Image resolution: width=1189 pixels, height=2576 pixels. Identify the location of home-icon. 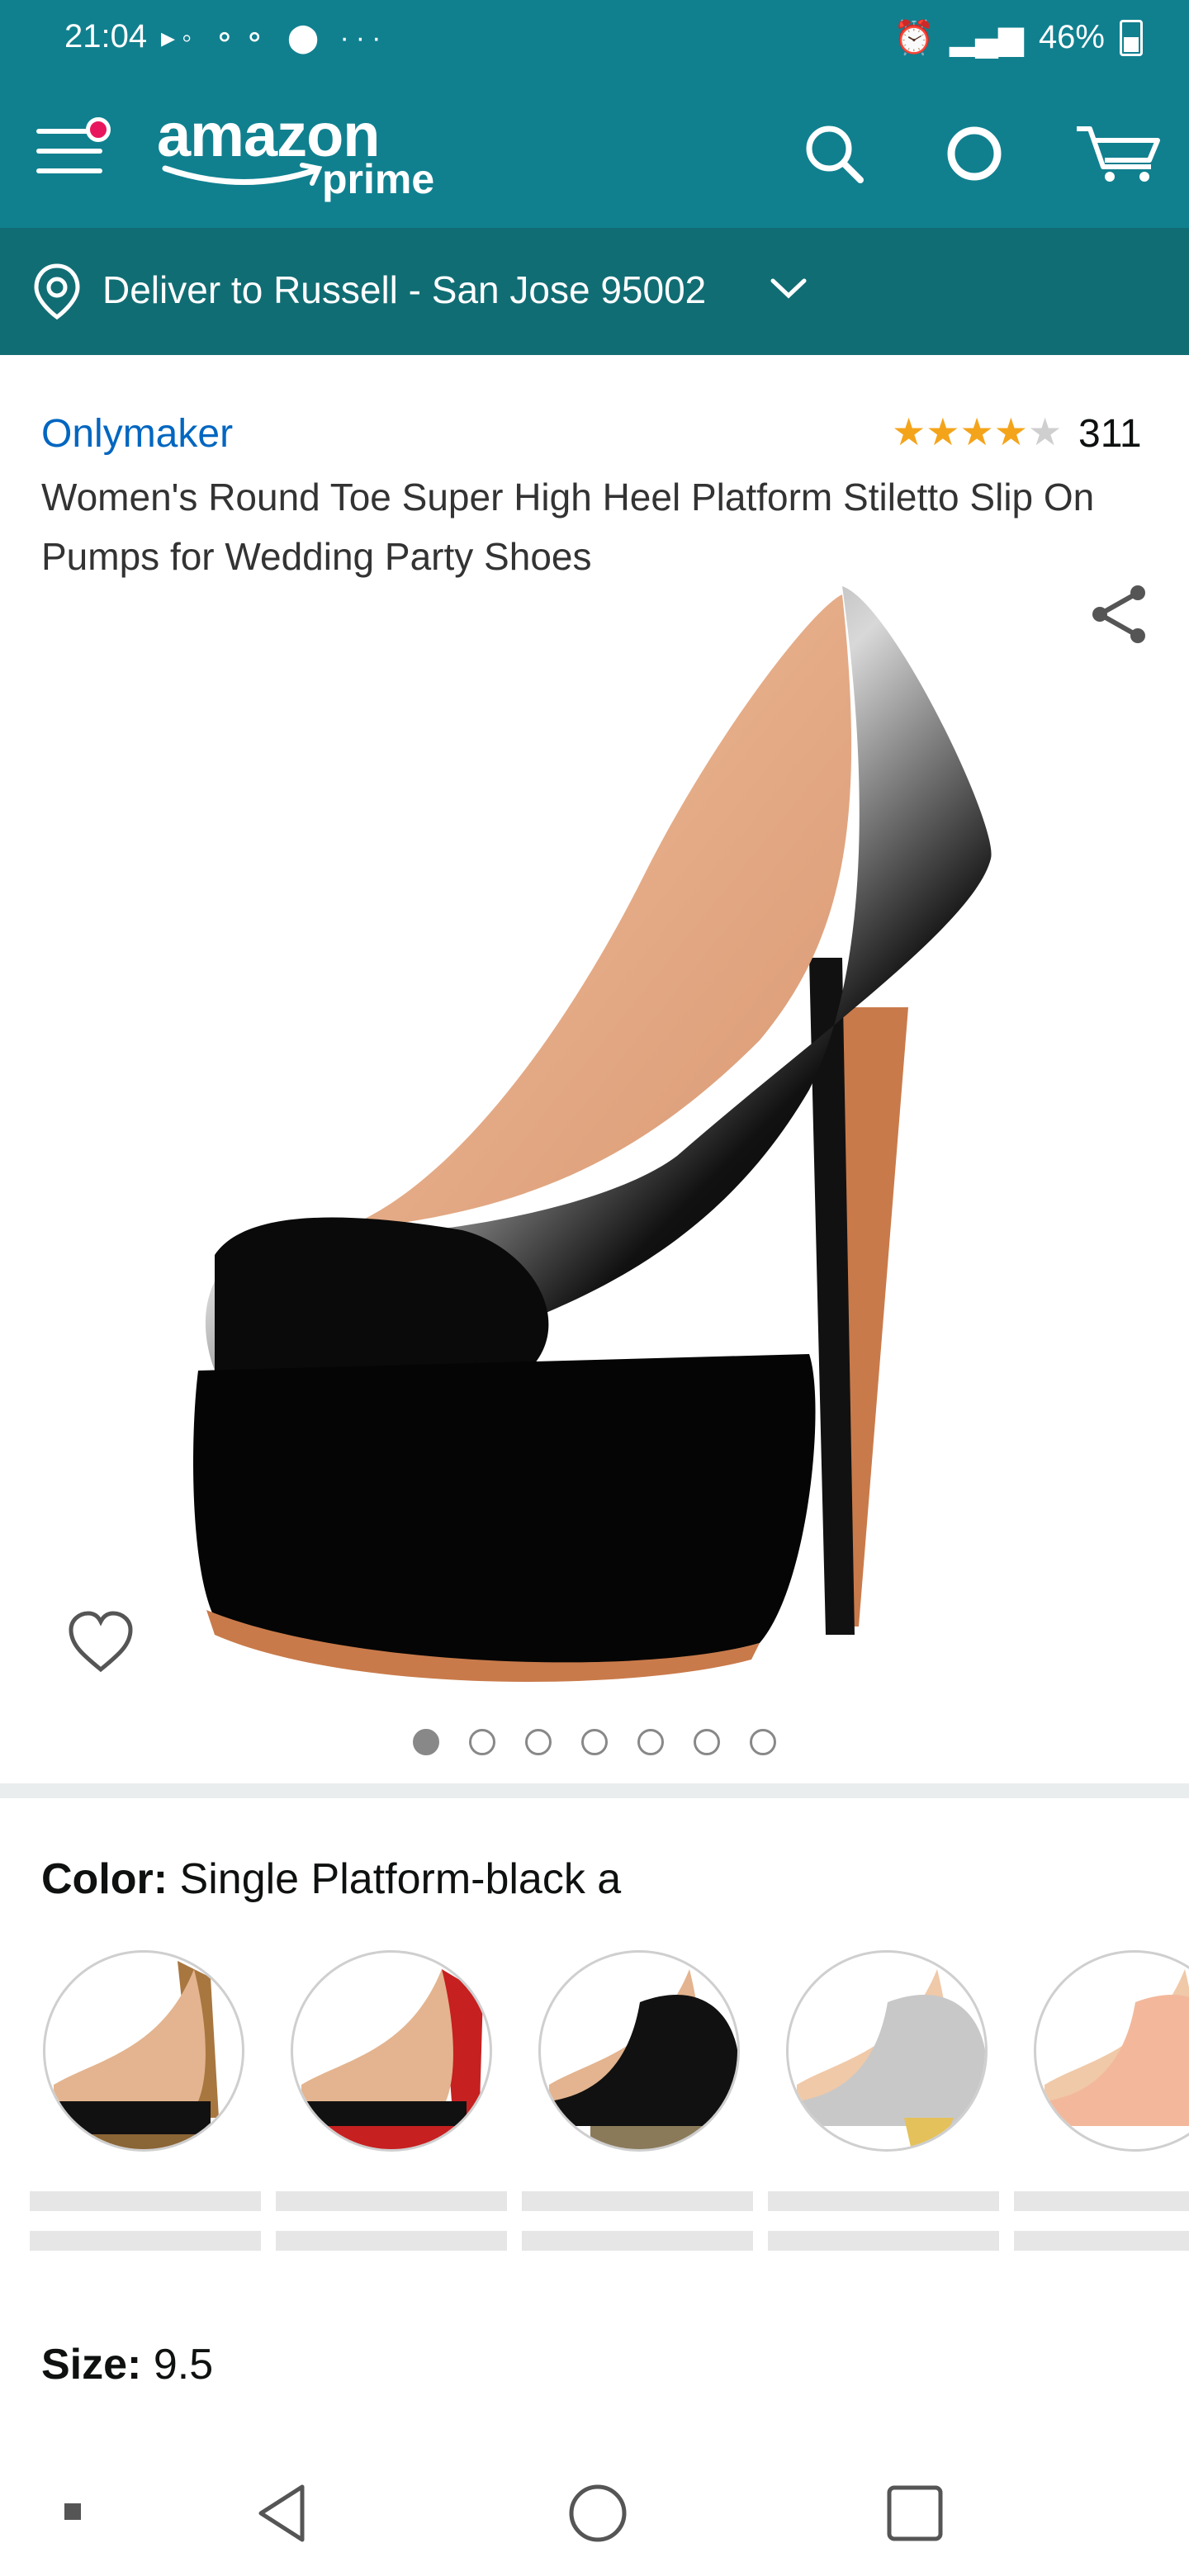
(597, 2513).